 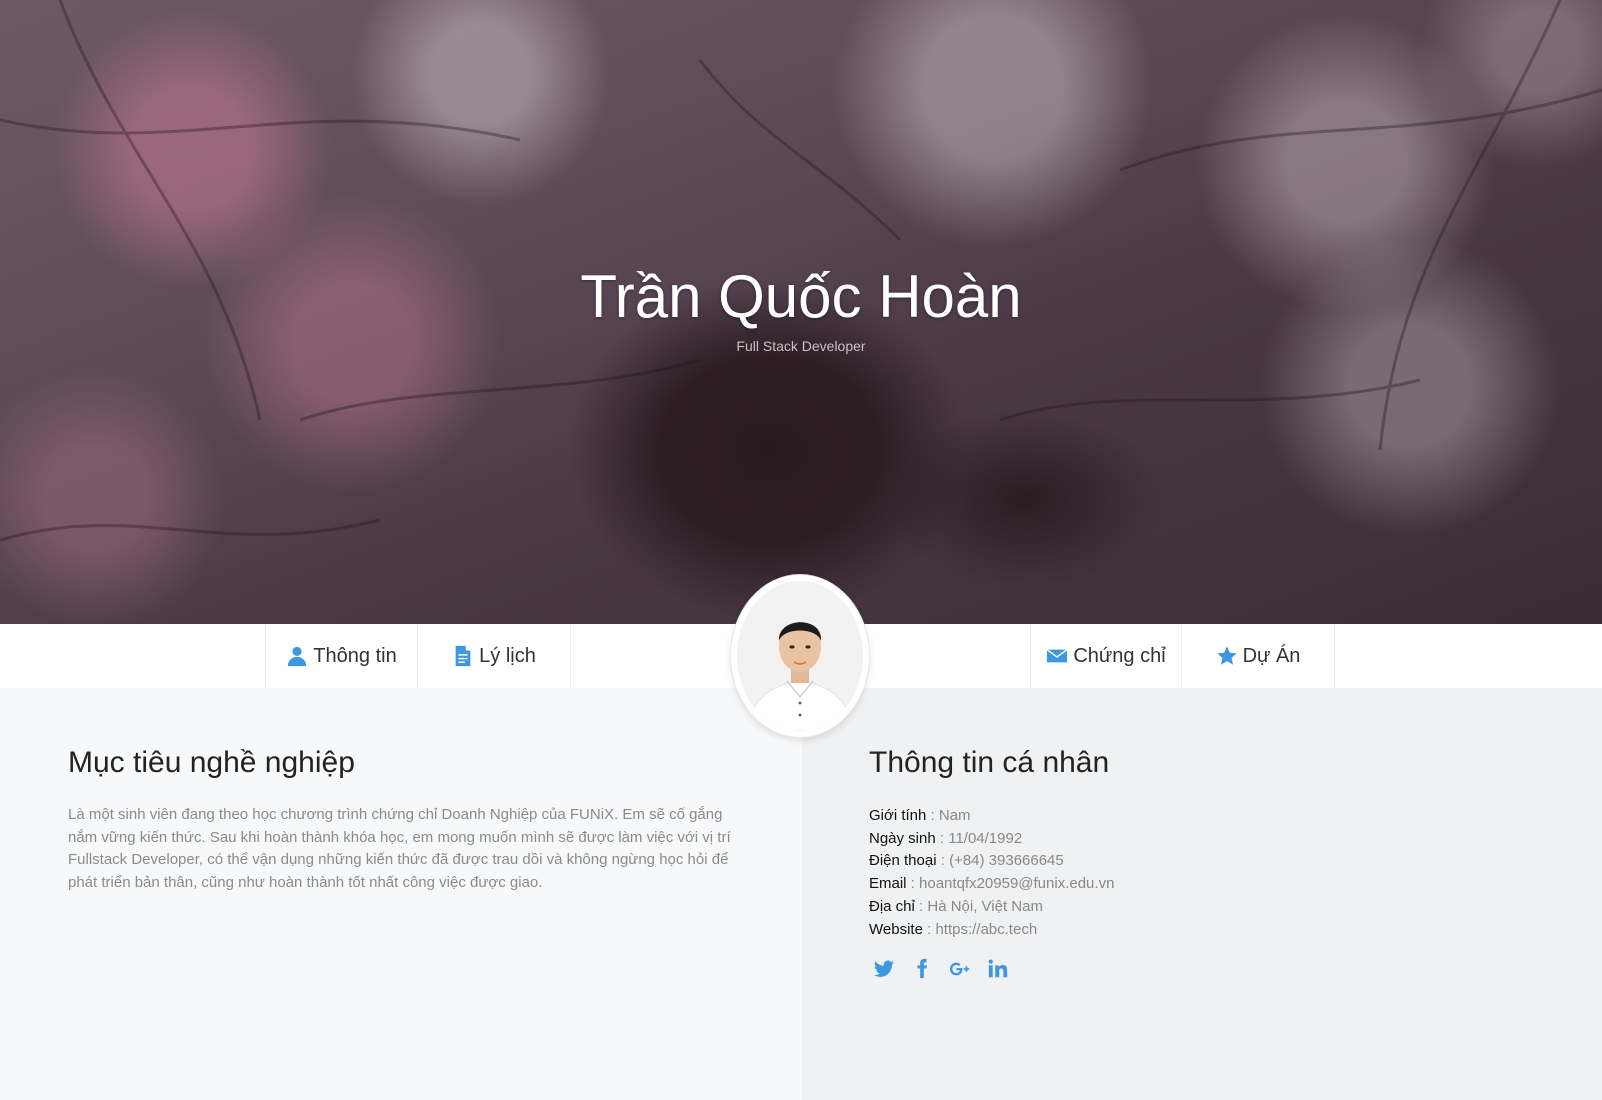 I want to click on info-row-email: Email : hoantqfx20959@funix.edu.vn, so click(x=1169, y=884).